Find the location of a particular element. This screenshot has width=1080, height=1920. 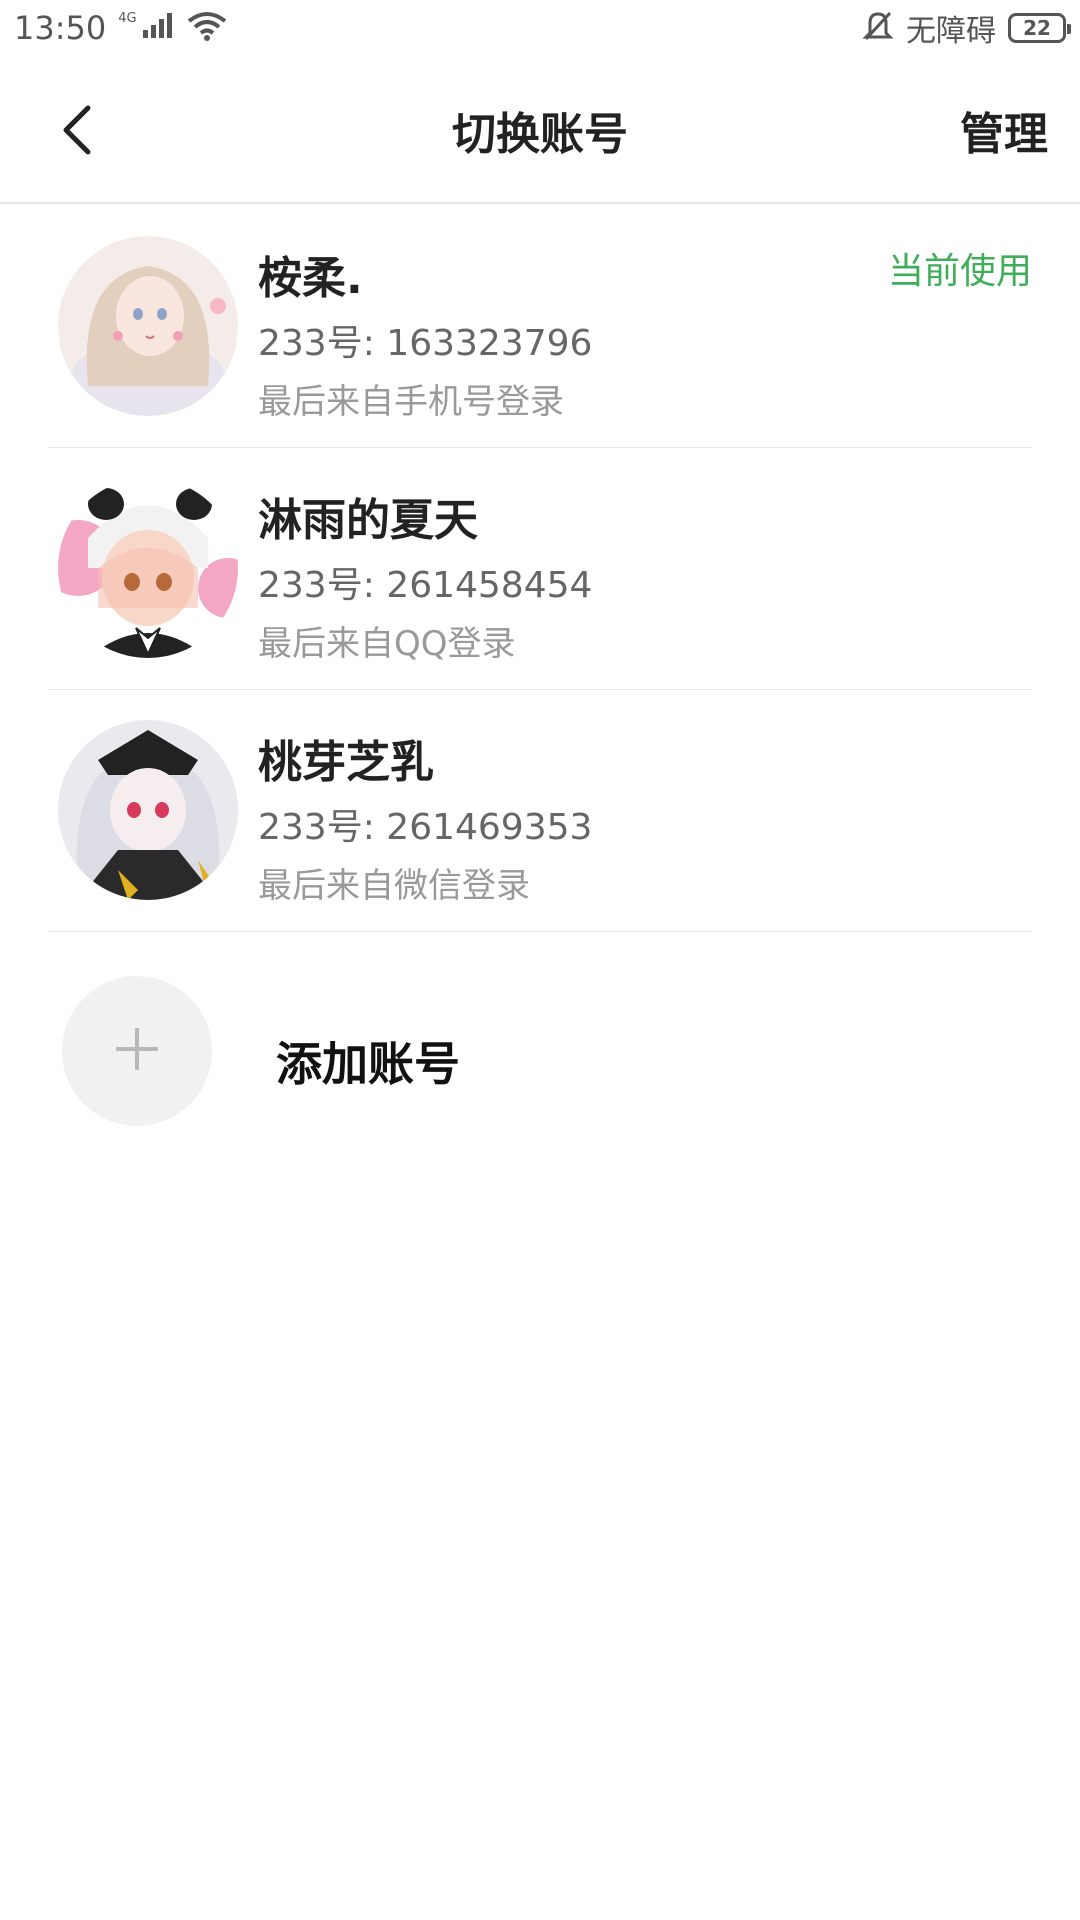

signal-icon is located at coordinates (158, 28).